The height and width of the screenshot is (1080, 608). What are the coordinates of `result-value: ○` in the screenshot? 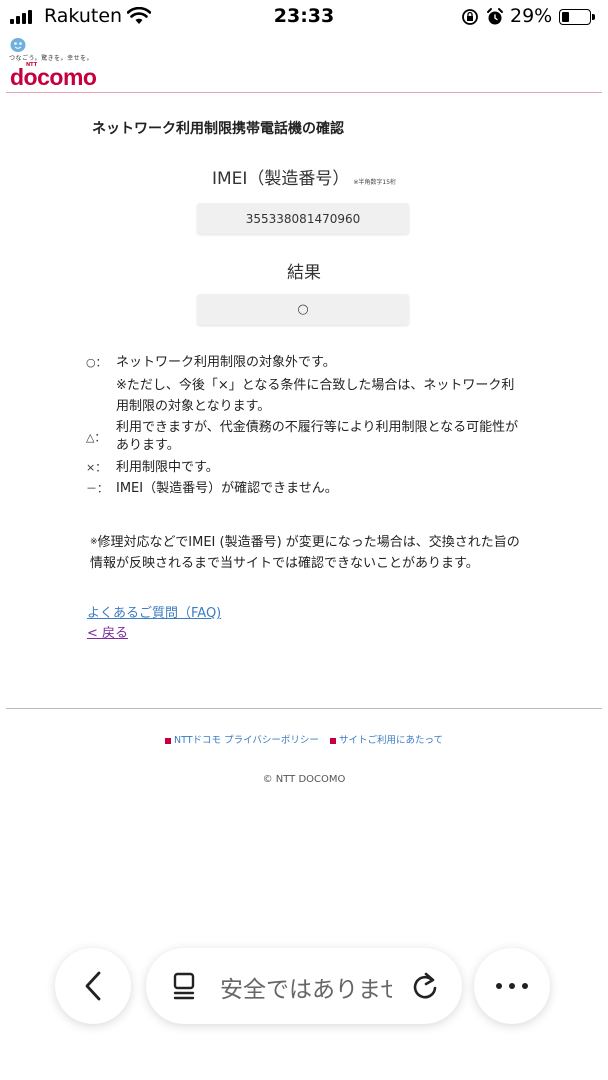 It's located at (303, 309).